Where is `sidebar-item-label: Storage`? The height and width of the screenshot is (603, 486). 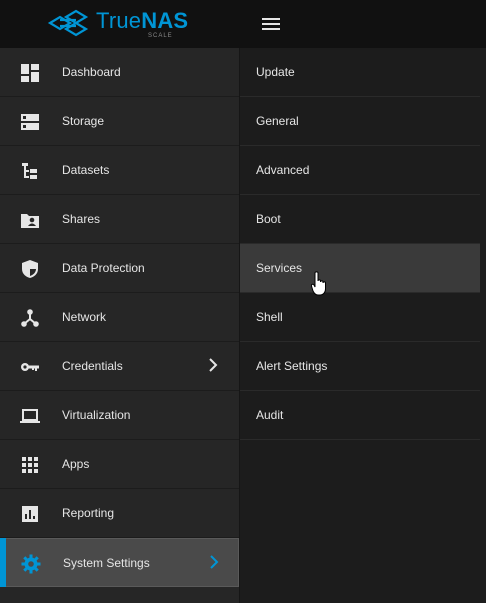
sidebar-item-label: Storage is located at coordinates (83, 121).